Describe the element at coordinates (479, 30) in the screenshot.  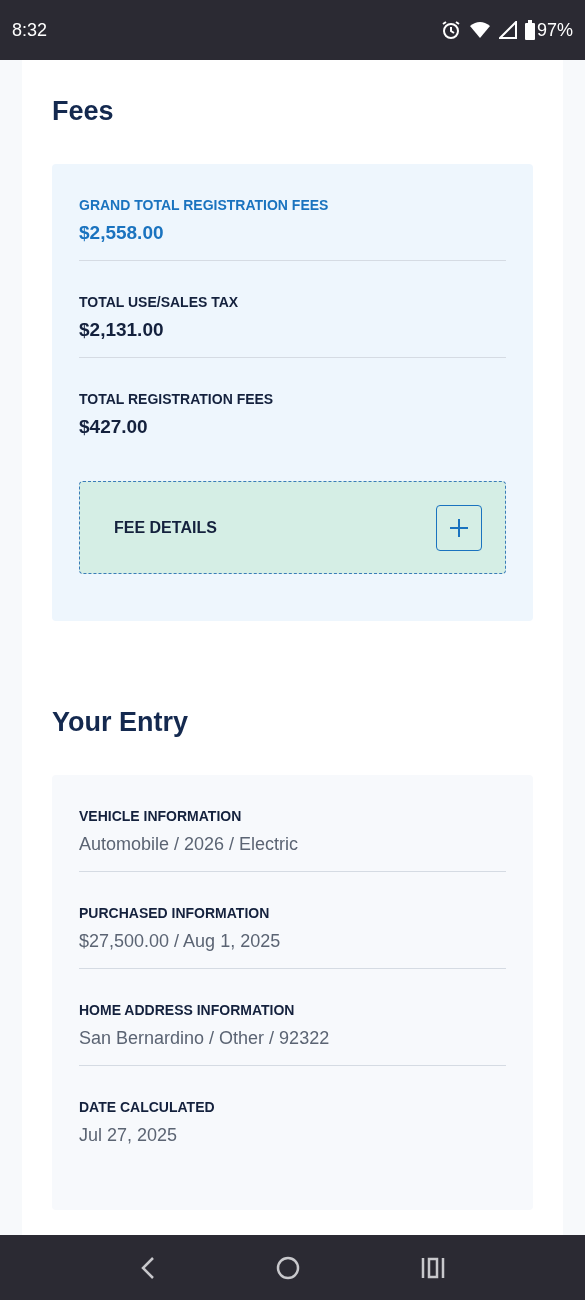
I see `wifi-icon` at that location.